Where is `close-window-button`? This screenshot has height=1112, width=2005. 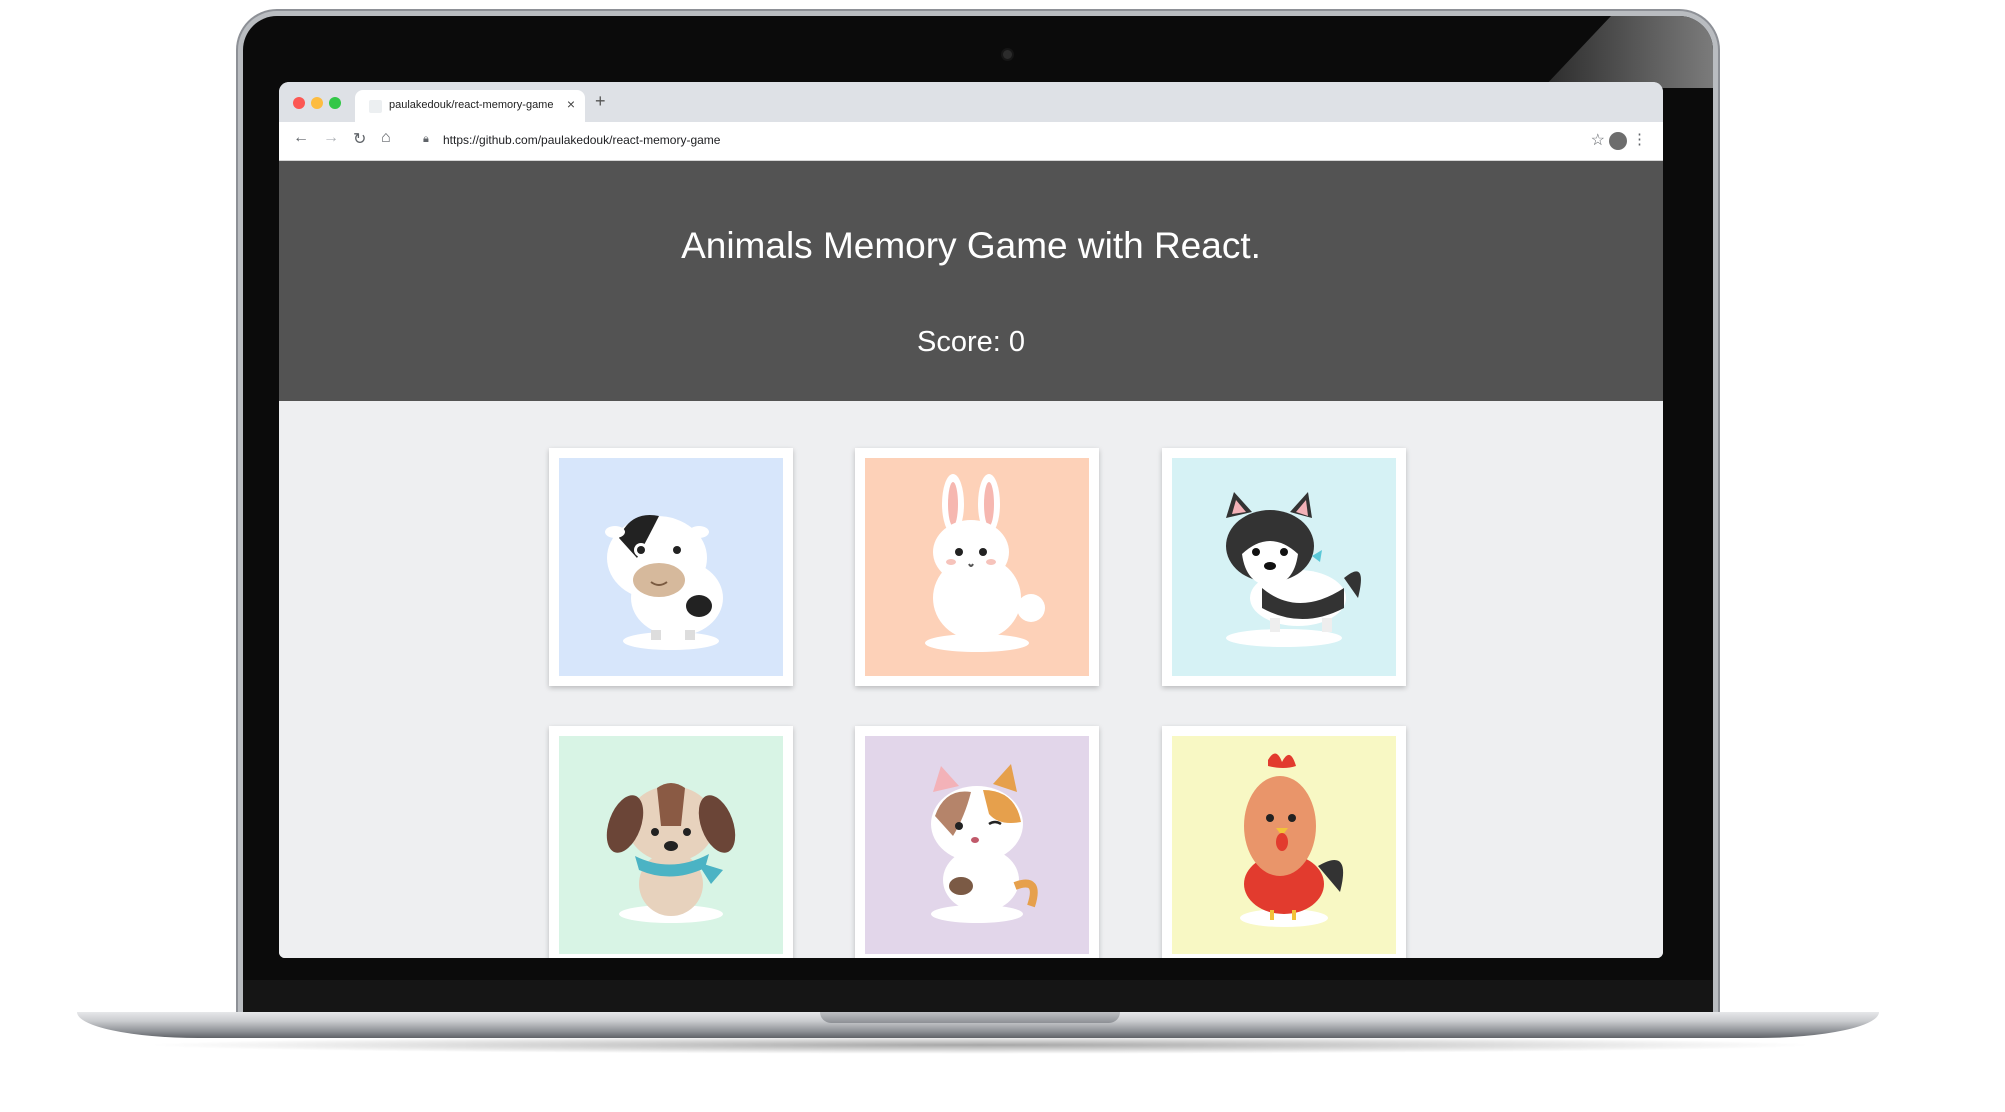 close-window-button is located at coordinates (299, 103).